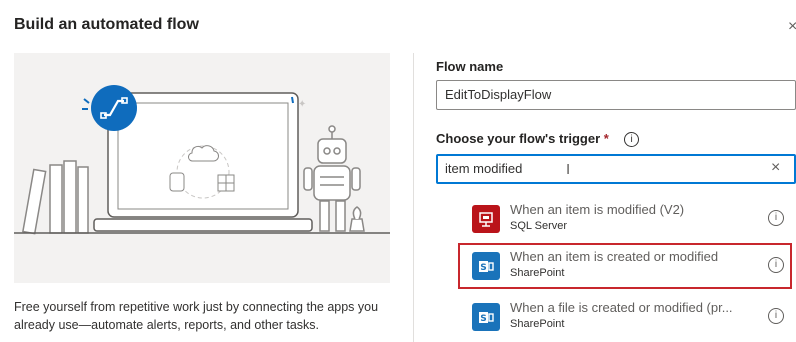 This screenshot has width=796, height=342. Describe the element at coordinates (792, 27) in the screenshot. I see `close-icon: ×` at that location.